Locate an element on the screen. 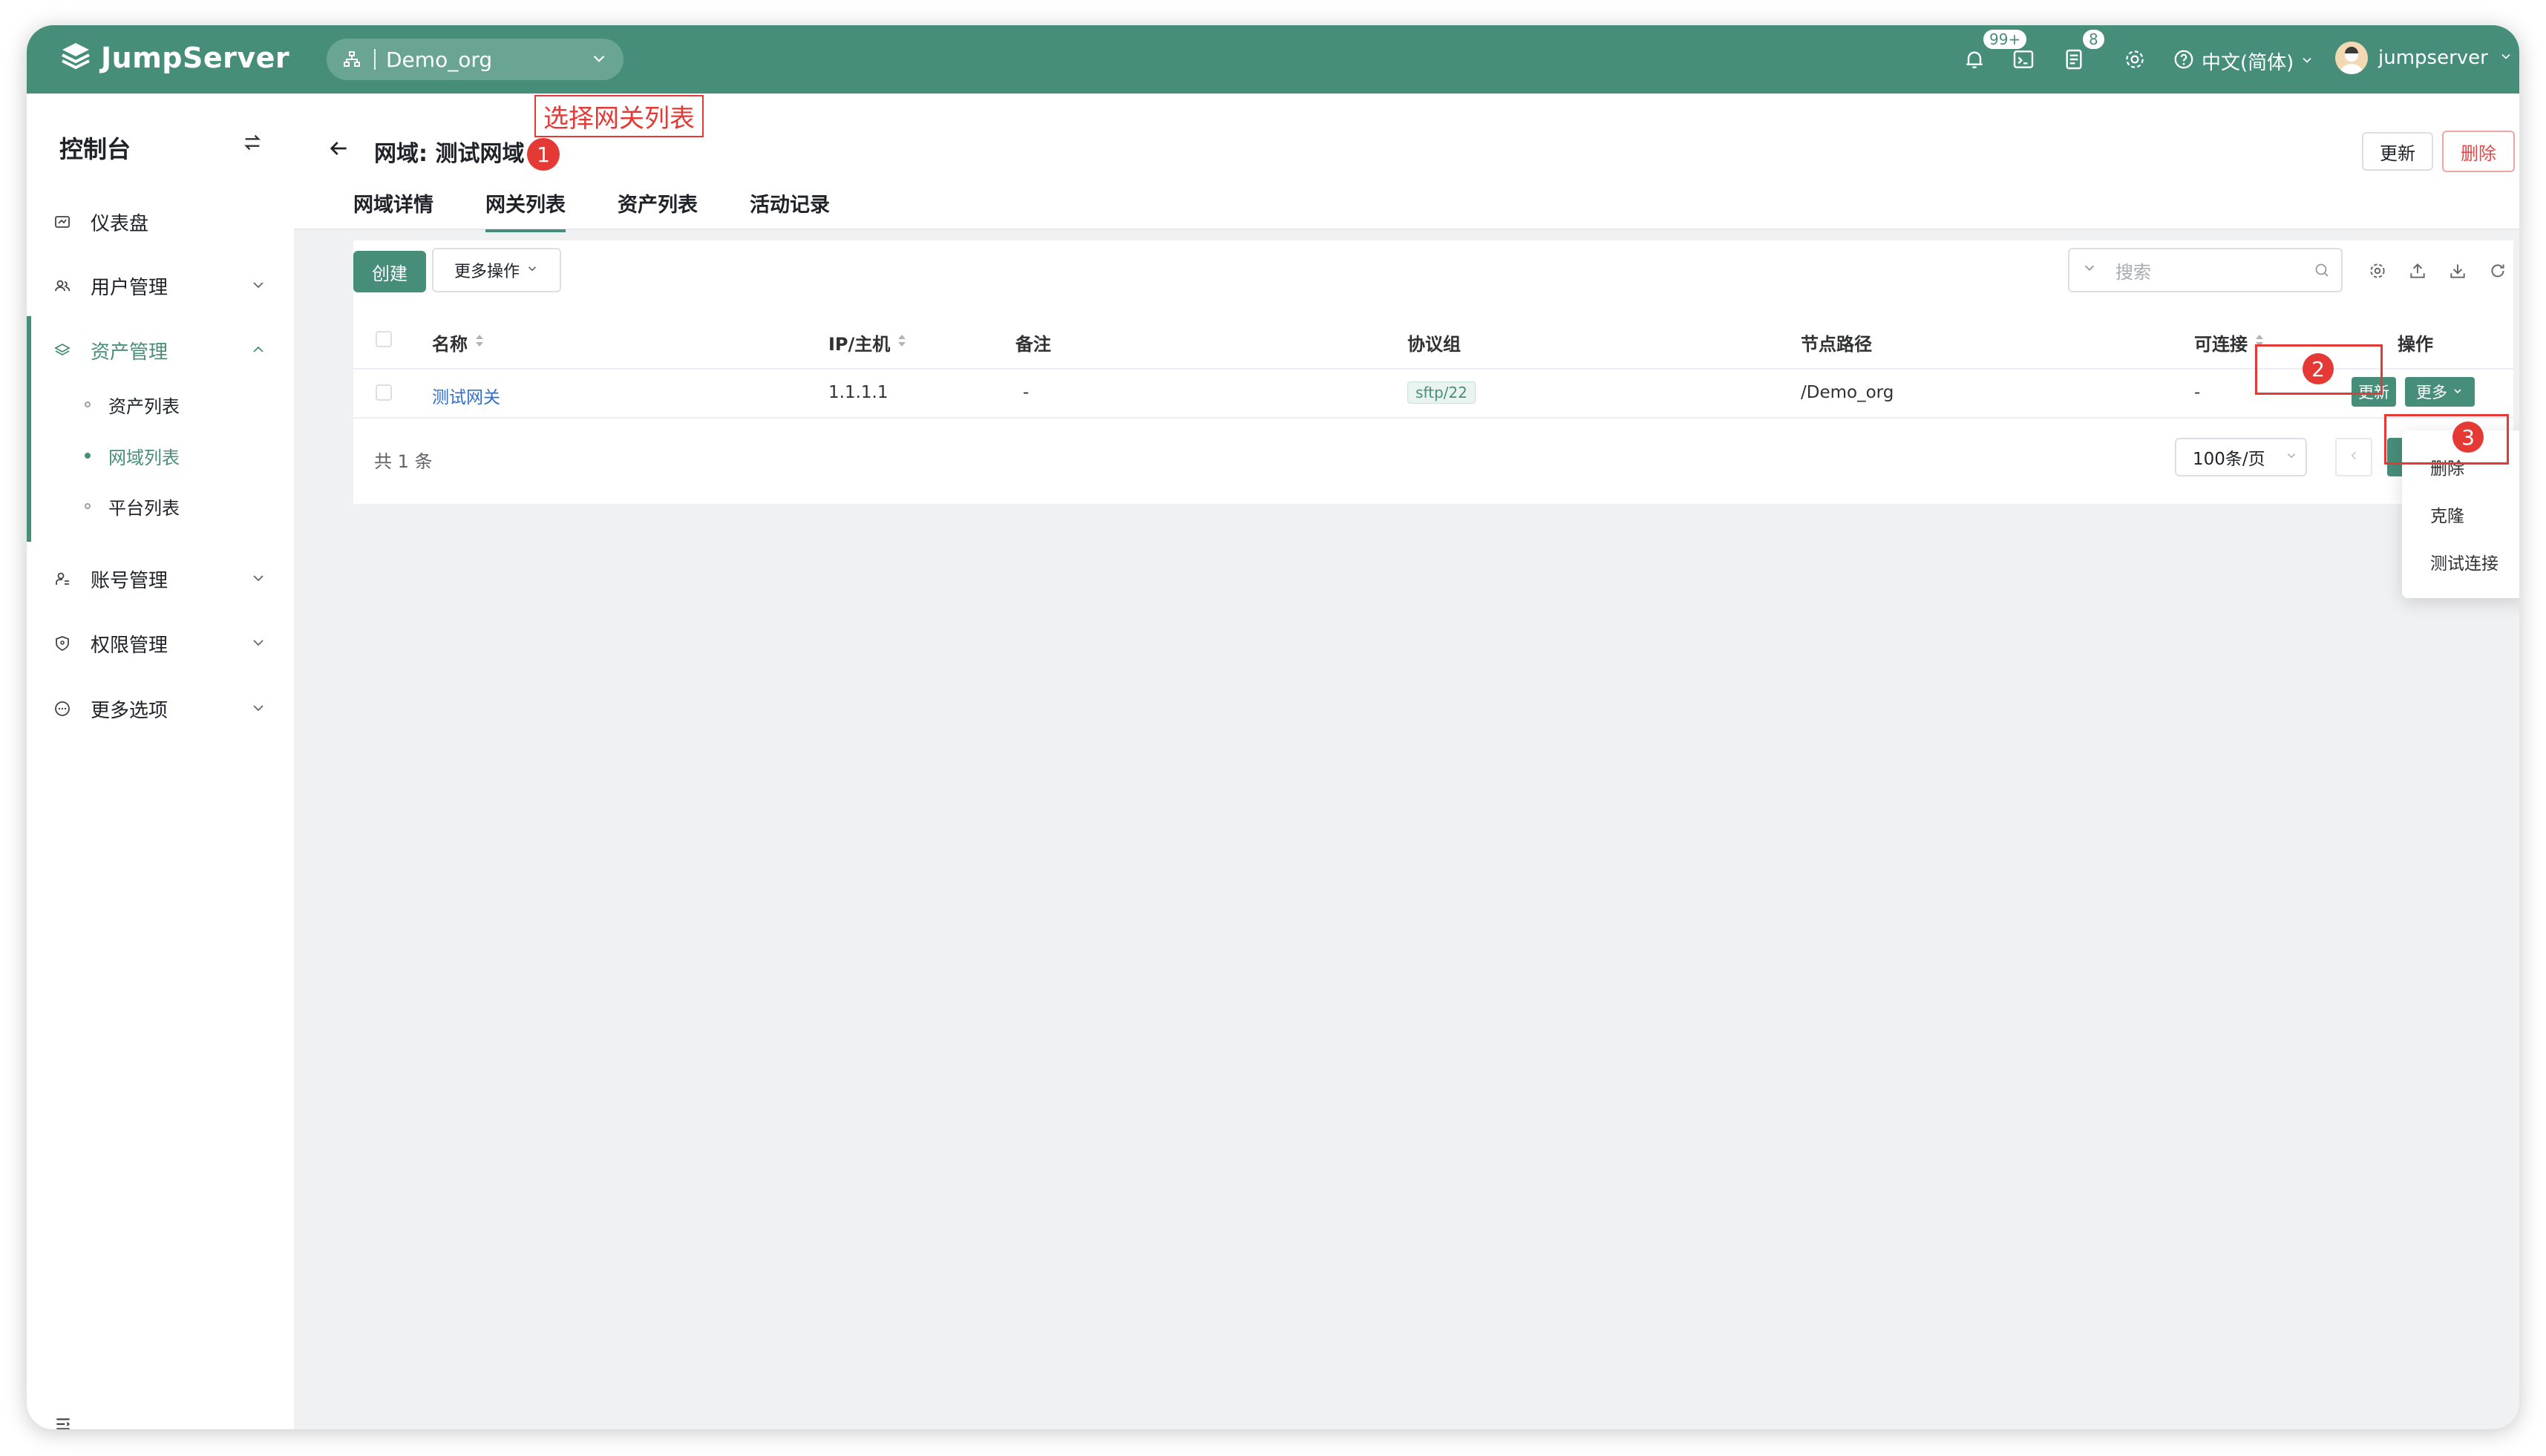  sidebar-item-account-management: 账号管理 is located at coordinates (160, 579).